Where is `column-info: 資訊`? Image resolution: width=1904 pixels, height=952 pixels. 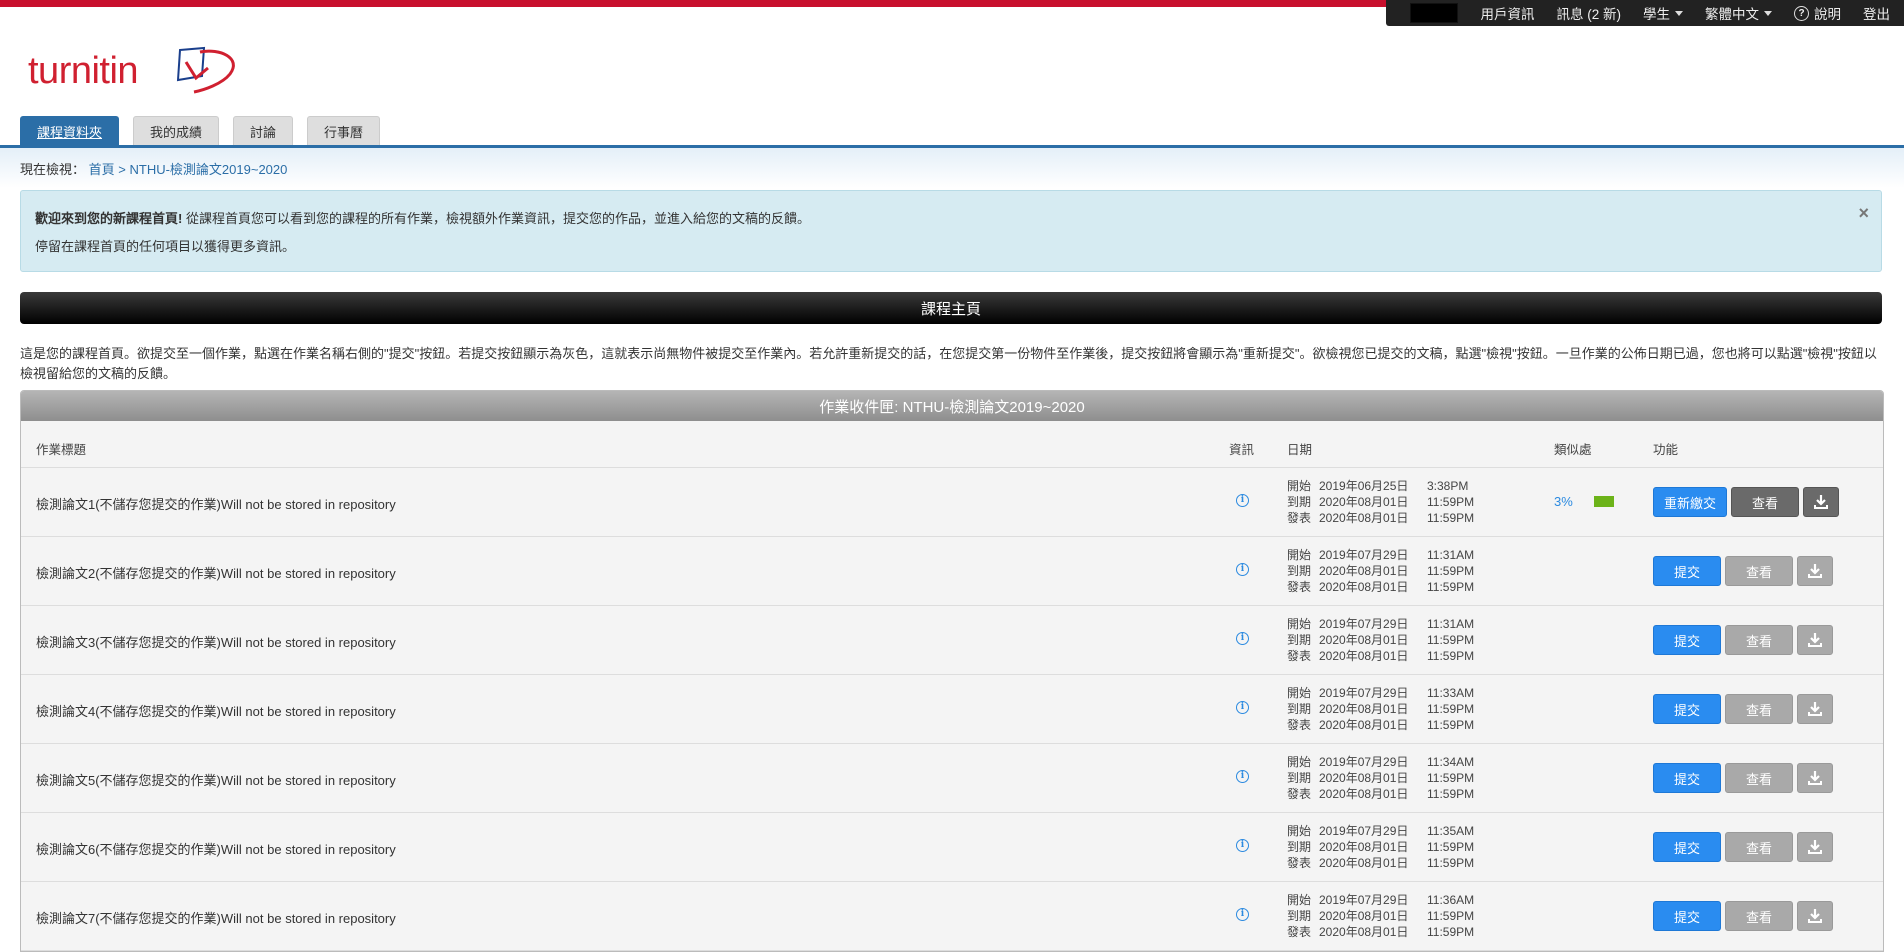 column-info: 資訊 is located at coordinates (1242, 450).